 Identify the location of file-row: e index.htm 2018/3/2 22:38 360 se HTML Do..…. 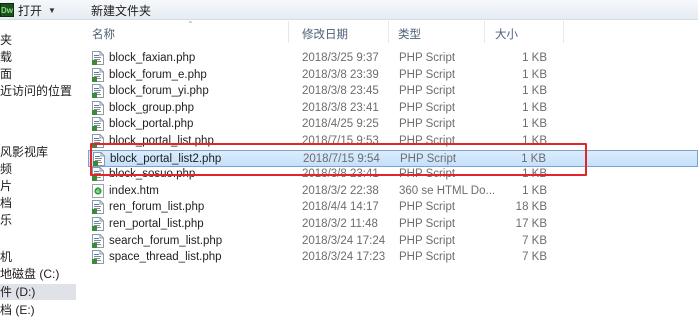
(393, 191).